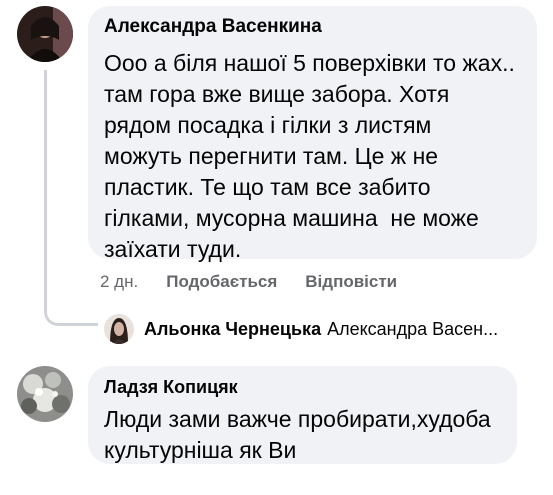  Describe the element at coordinates (221, 282) in the screenshot. I see `like-button: Подобається` at that location.